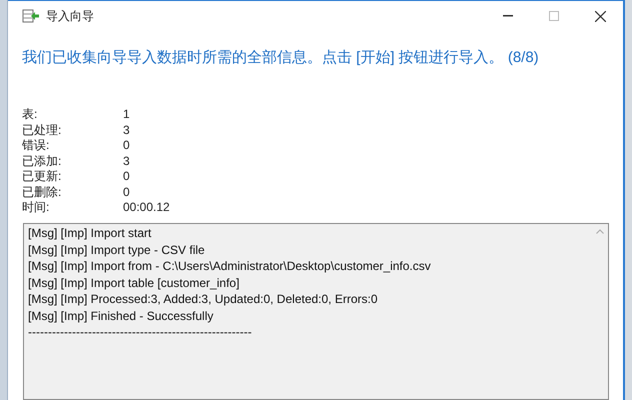 The image size is (632, 400). I want to click on window-title: 导入向导, so click(70, 16).